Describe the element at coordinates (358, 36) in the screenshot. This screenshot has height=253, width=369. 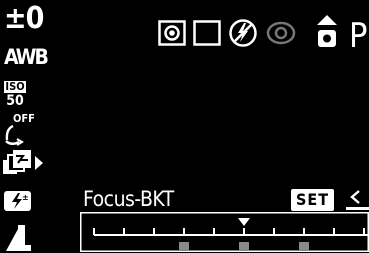
I see `shooting-mode: P` at that location.